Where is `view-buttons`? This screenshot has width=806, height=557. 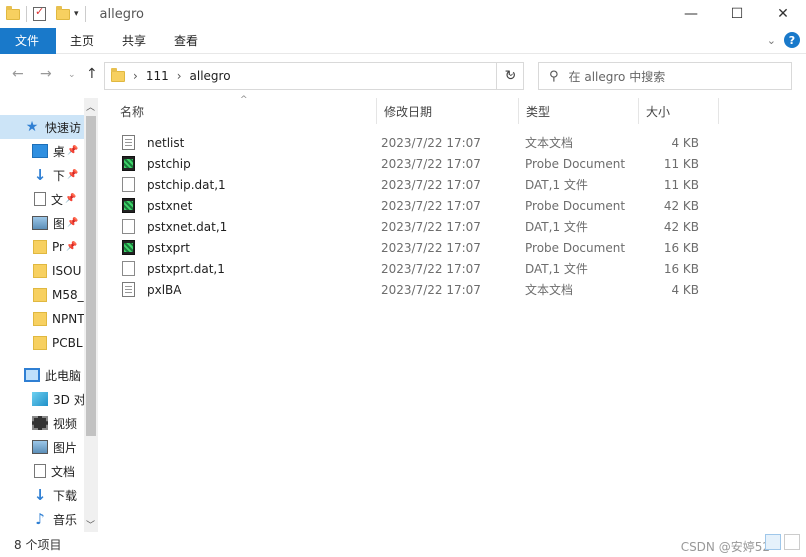 view-buttons is located at coordinates (782, 542).